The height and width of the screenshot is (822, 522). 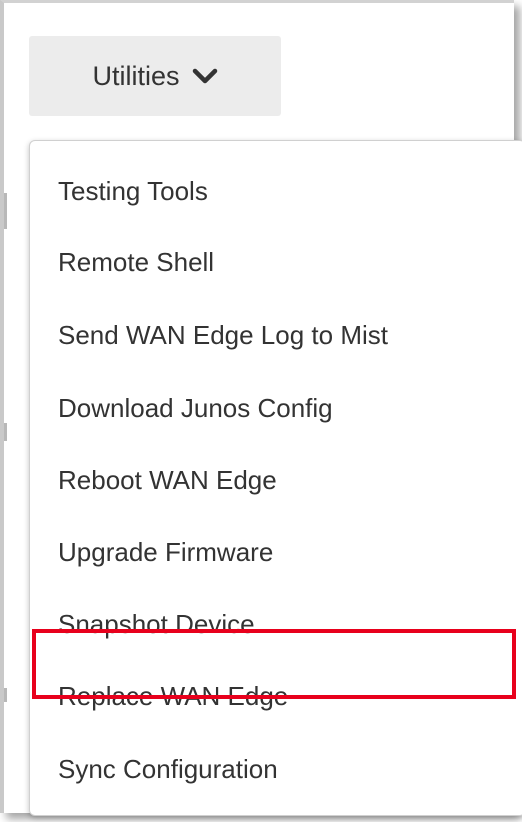 I want to click on menu-item-upgrade-firmware: Upgrade Firmware, so click(x=276, y=552).